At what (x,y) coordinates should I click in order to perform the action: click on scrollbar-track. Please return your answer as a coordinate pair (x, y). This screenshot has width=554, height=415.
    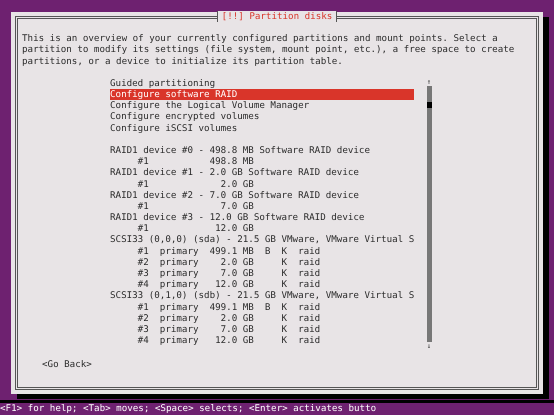
    Looking at the image, I should click on (429, 214).